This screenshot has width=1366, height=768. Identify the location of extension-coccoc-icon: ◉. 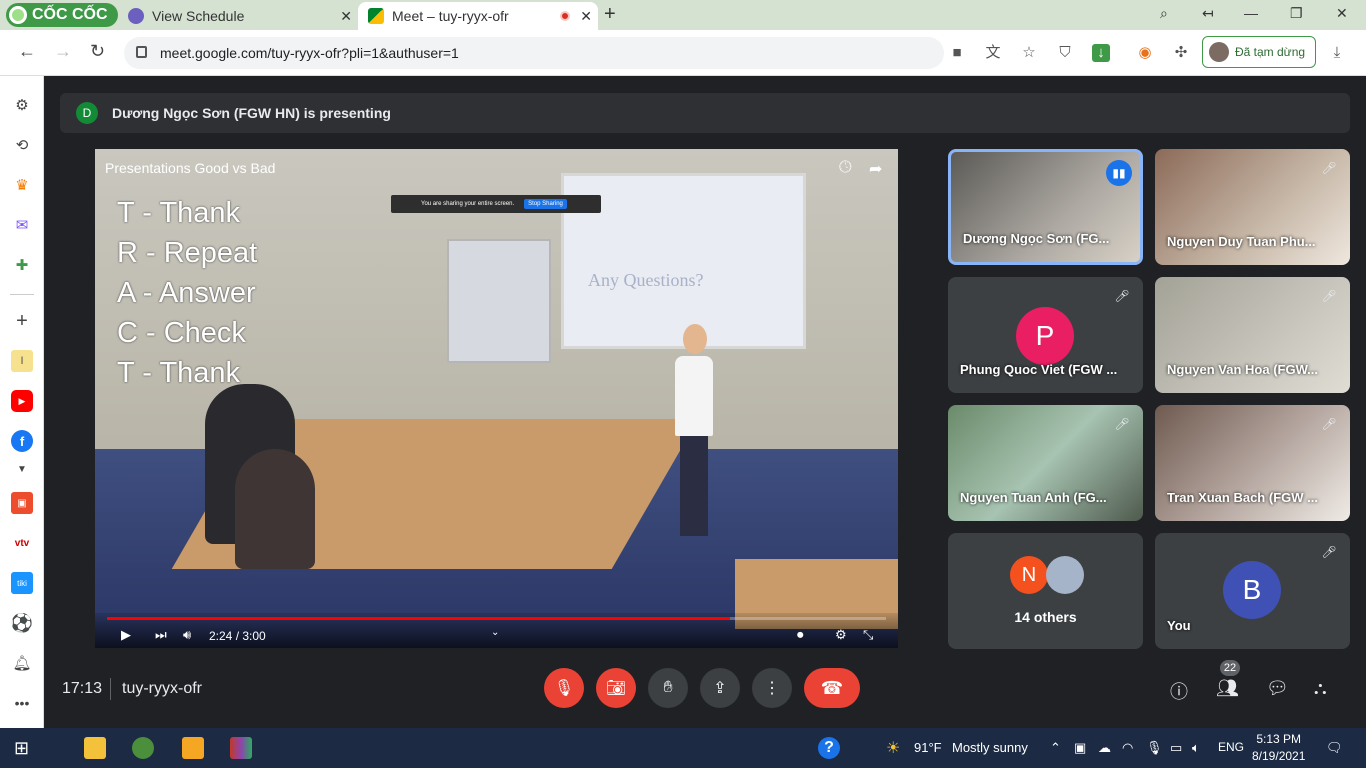
(1145, 53).